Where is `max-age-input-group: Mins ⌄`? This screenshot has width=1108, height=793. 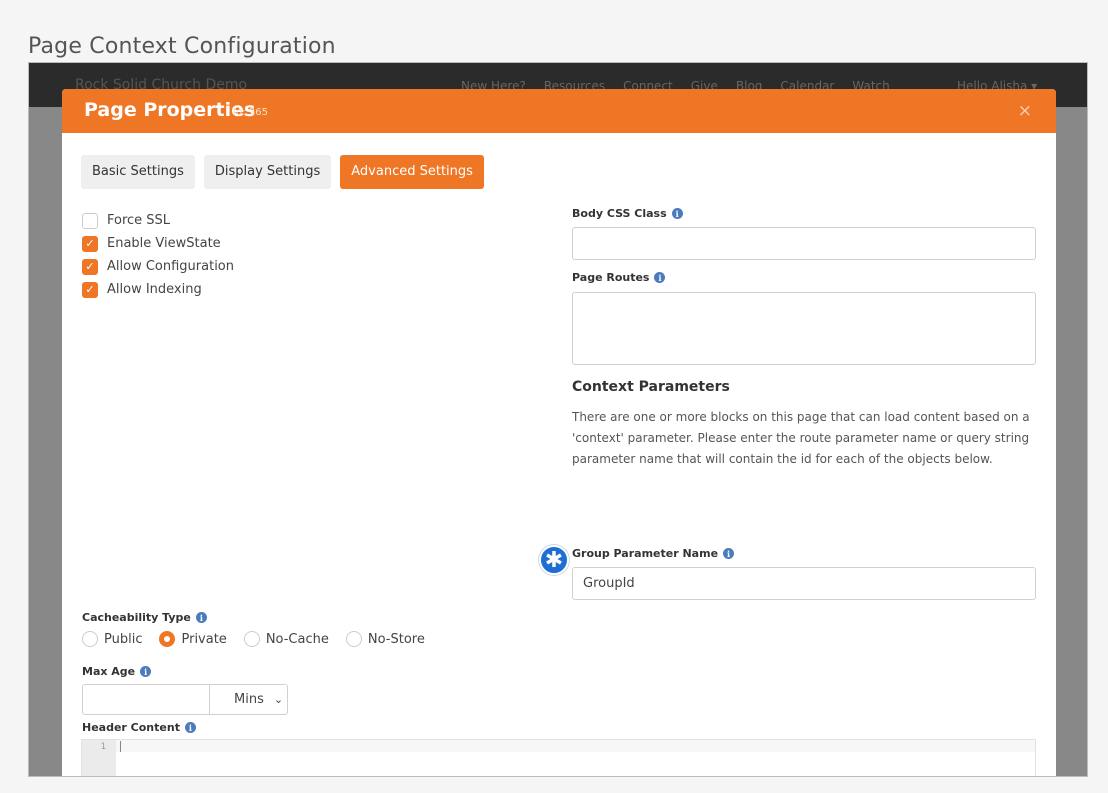 max-age-input-group: Mins ⌄ is located at coordinates (185, 699).